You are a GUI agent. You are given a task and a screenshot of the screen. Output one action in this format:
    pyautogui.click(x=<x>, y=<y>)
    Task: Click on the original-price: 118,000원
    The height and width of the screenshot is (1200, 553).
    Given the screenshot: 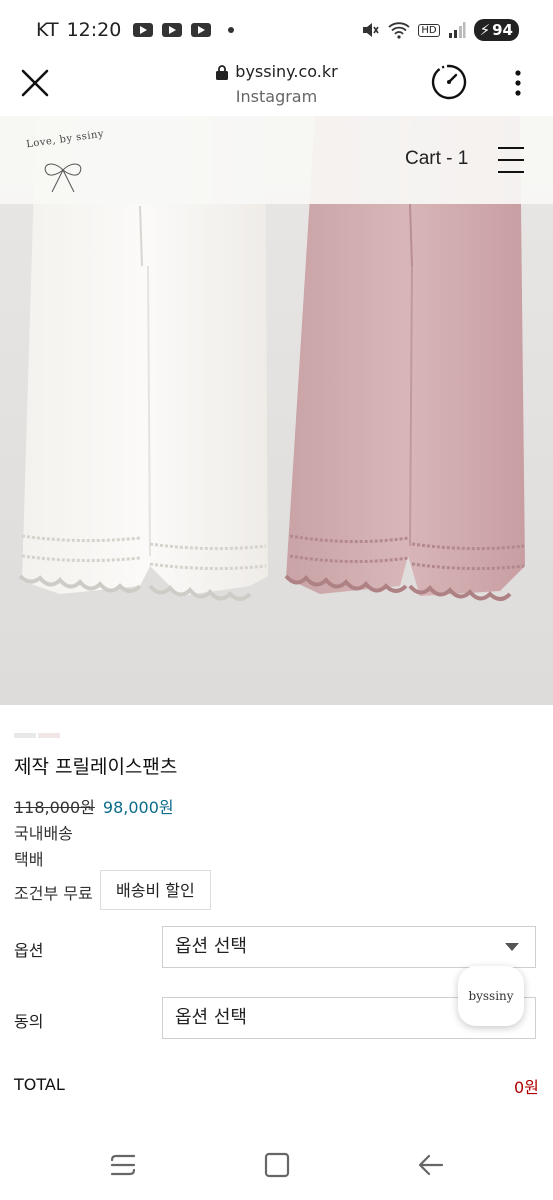 What is the action you would take?
    pyautogui.click(x=54, y=807)
    